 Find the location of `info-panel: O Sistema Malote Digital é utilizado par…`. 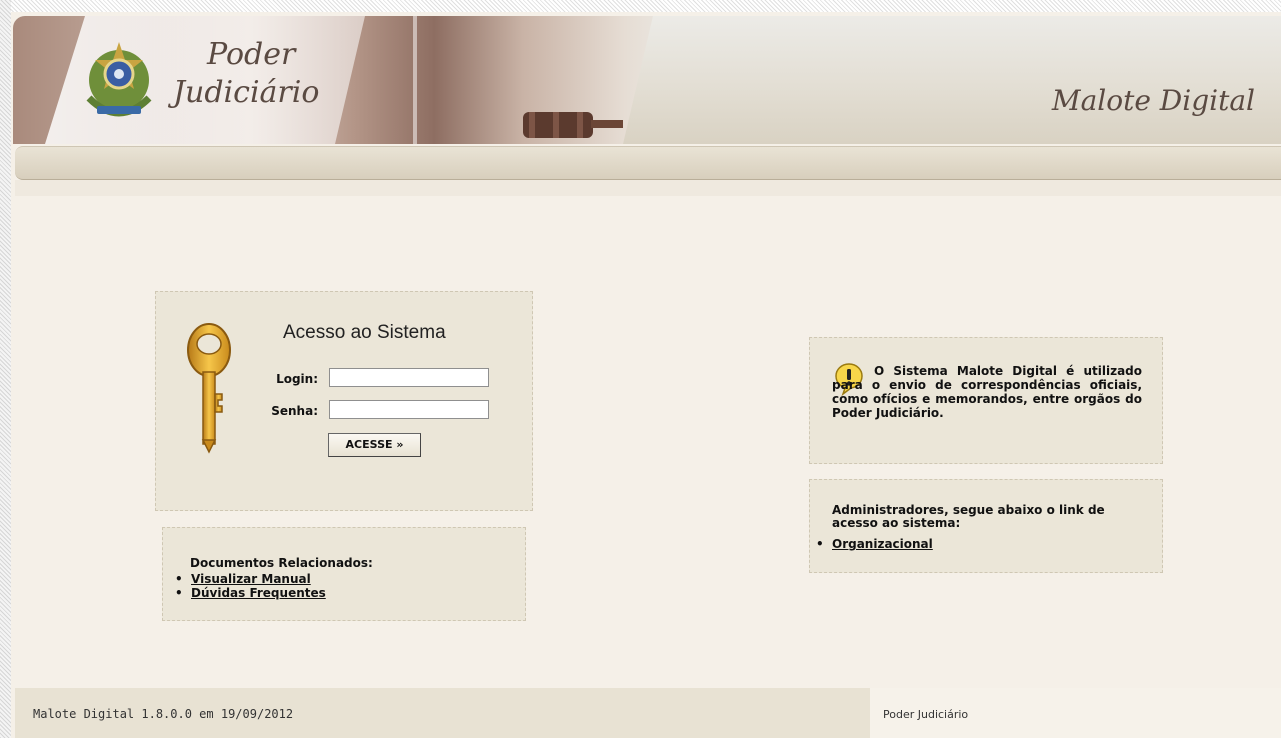

info-panel: O Sistema Malote Digital é utilizado par… is located at coordinates (986, 400).